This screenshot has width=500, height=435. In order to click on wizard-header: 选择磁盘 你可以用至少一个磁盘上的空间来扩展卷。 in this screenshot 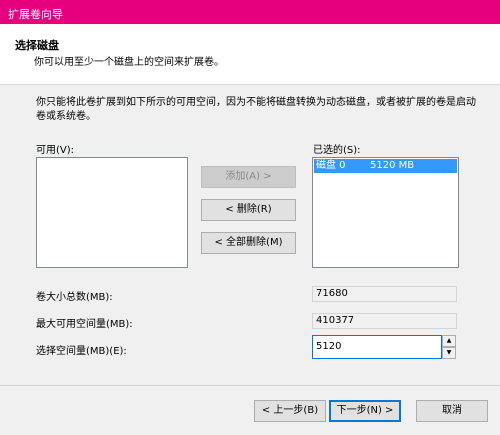, I will do `click(250, 54)`.